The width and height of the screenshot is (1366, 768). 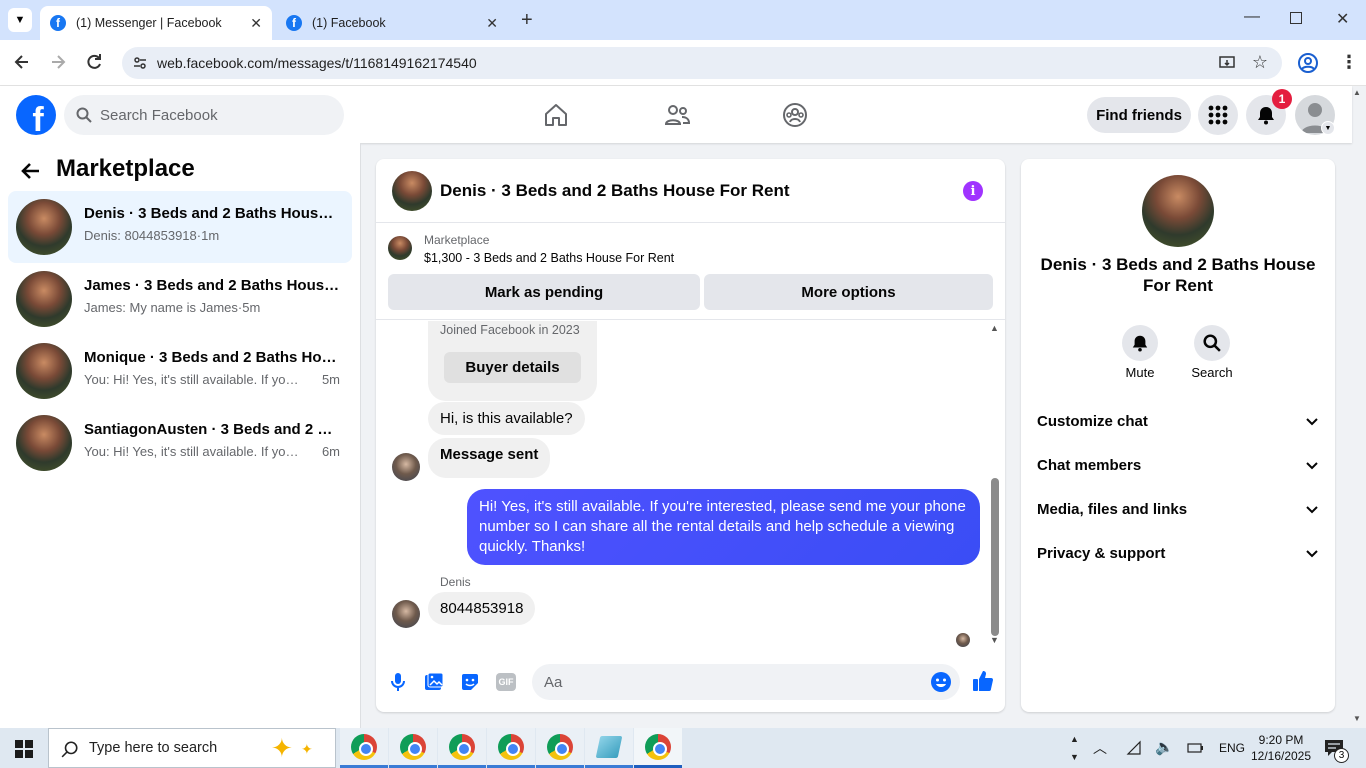 I want to click on battery-icon, so click(x=1196, y=748).